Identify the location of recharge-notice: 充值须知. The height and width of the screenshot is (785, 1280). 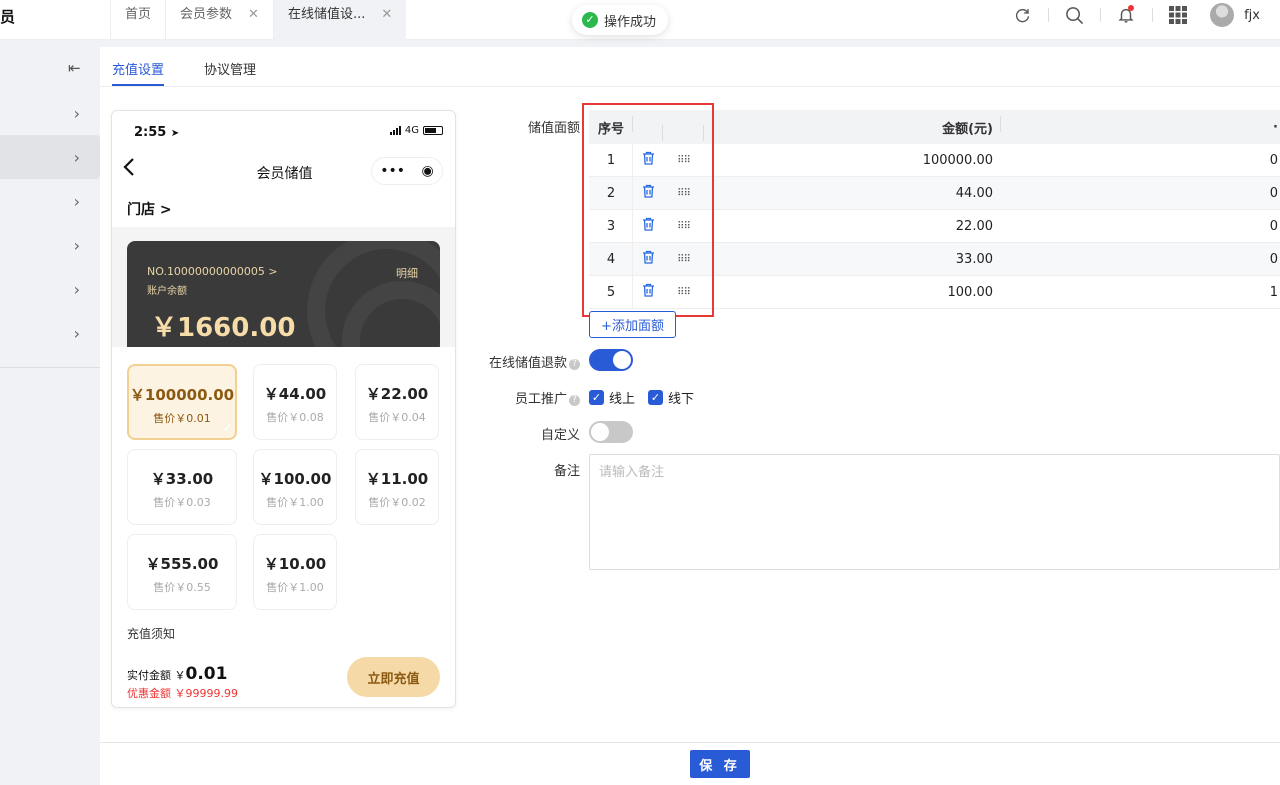
(151, 633).